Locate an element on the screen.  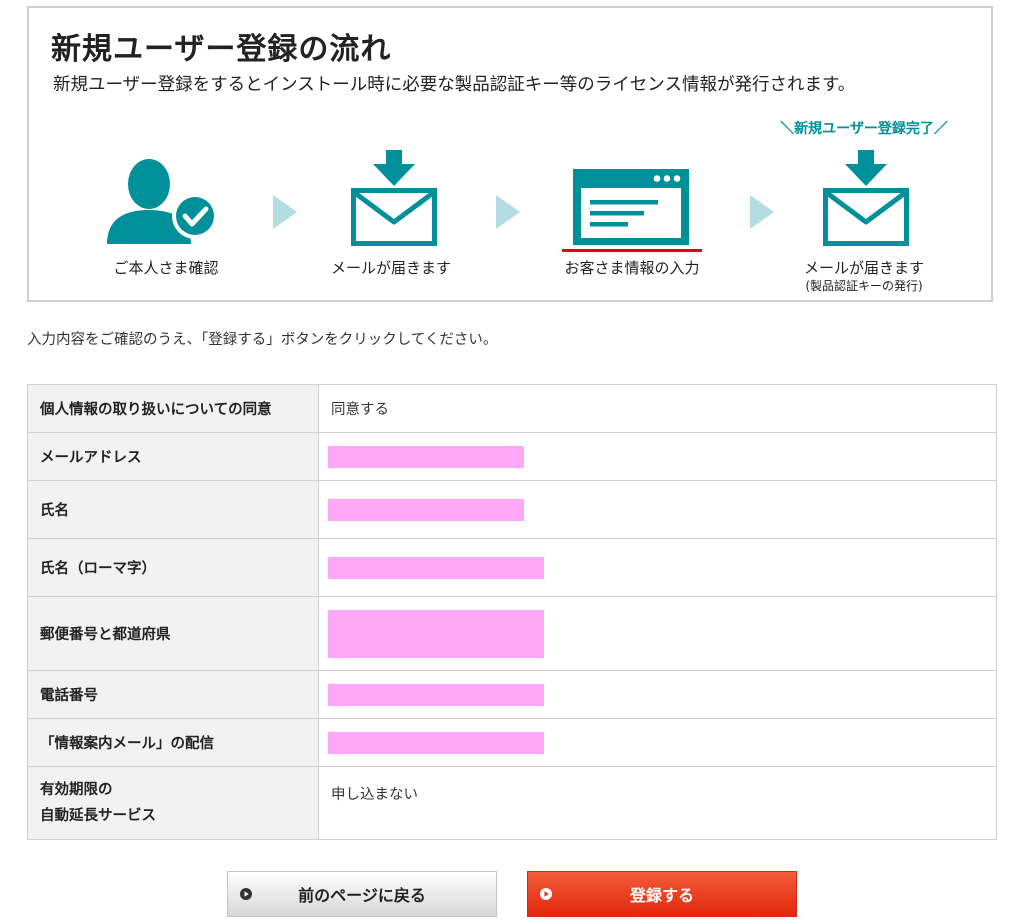
row-label: 有効期限の 自動延長サービス is located at coordinates (173, 803).